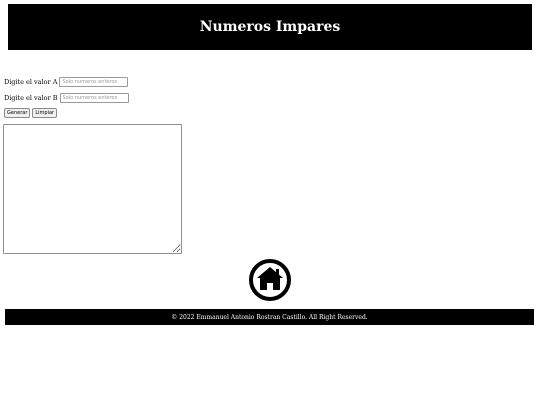 The width and height of the screenshot is (540, 405). I want to click on field-a-row: Digite el valor A, so click(66, 82).